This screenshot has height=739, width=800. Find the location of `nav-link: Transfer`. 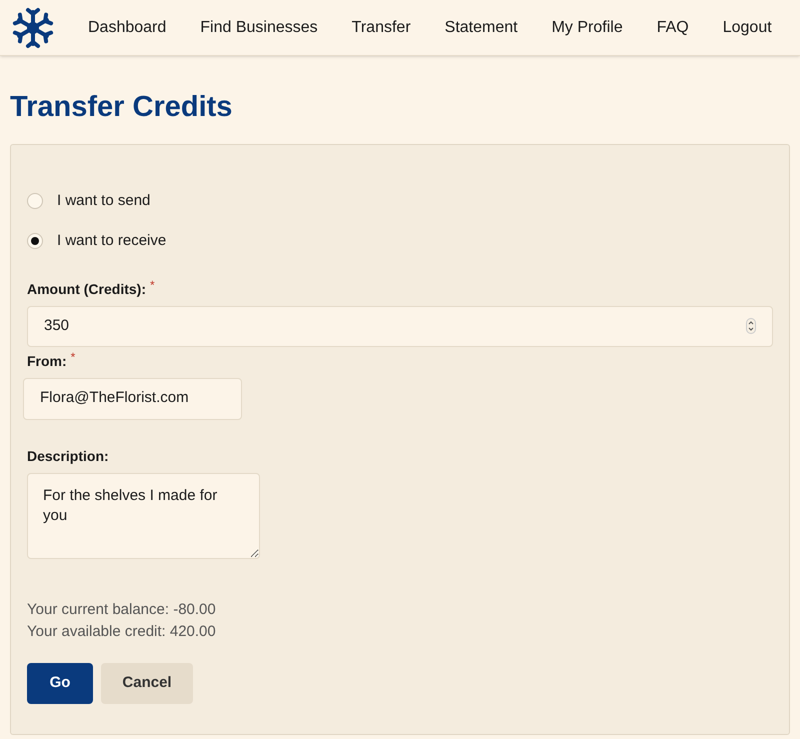

nav-link: Transfer is located at coordinates (381, 28).